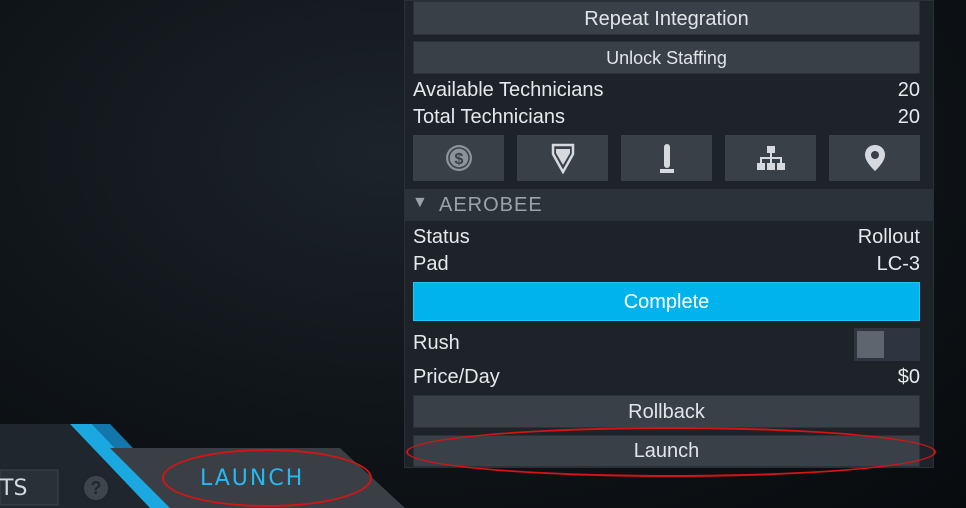 Image resolution: width=966 pixels, height=508 pixels. What do you see at coordinates (491, 205) in the screenshot?
I see `vessel-name: AEROBEE` at bounding box center [491, 205].